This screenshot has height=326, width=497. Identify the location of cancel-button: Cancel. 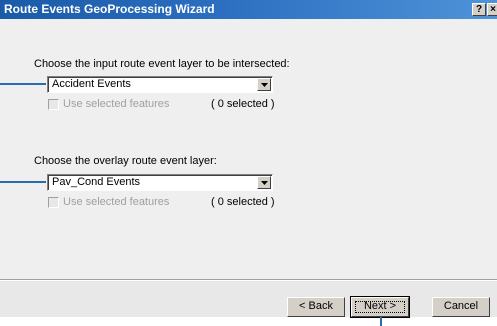
(461, 307).